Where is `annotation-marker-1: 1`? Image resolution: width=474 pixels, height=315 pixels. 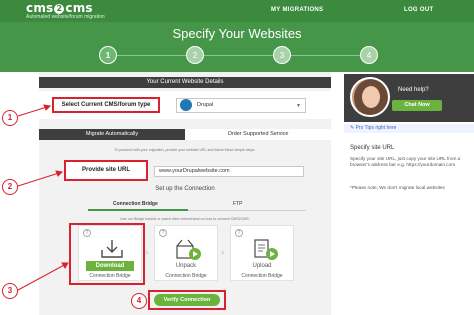
annotation-marker-1: 1 is located at coordinates (10, 118).